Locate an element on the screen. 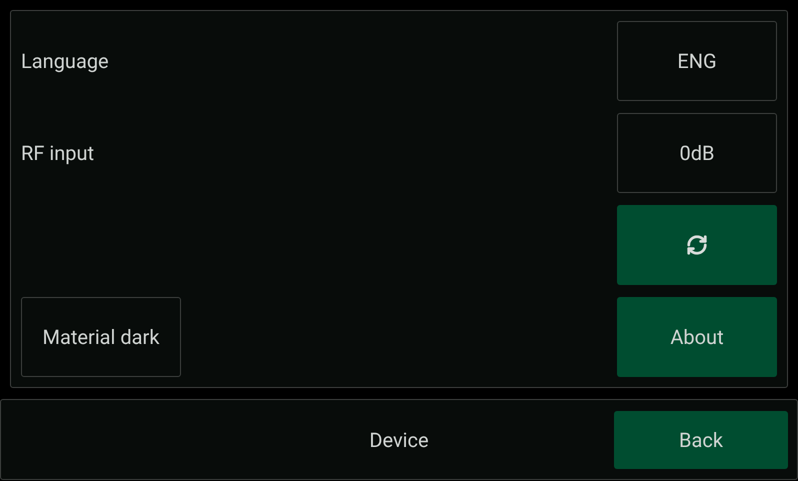  setting-label: RF input is located at coordinates (57, 153).